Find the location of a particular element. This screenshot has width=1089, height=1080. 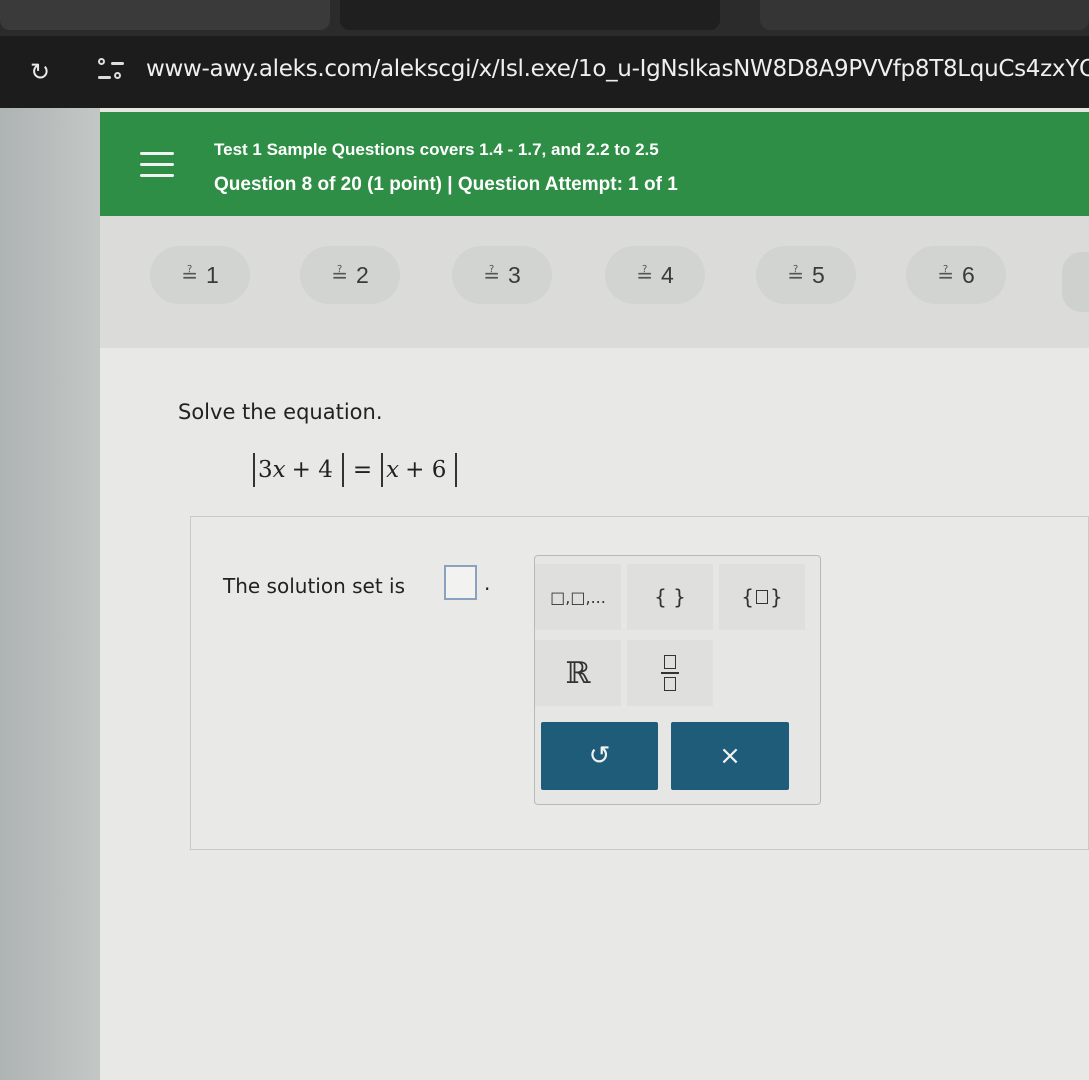

question-nav-button-6: ≟ 6 is located at coordinates (956, 275).